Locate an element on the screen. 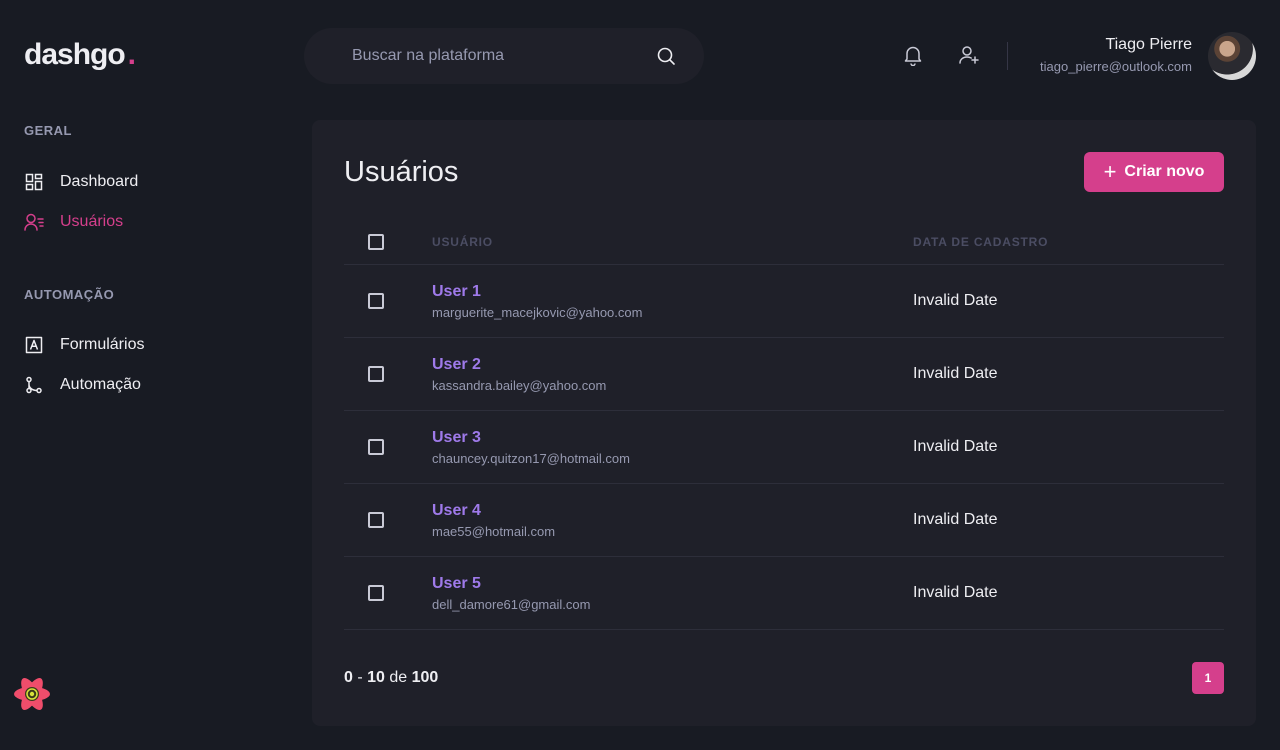 This screenshot has height=750, width=1280. user-email: marguerite_macejkovic@yahoo.com is located at coordinates (537, 312).